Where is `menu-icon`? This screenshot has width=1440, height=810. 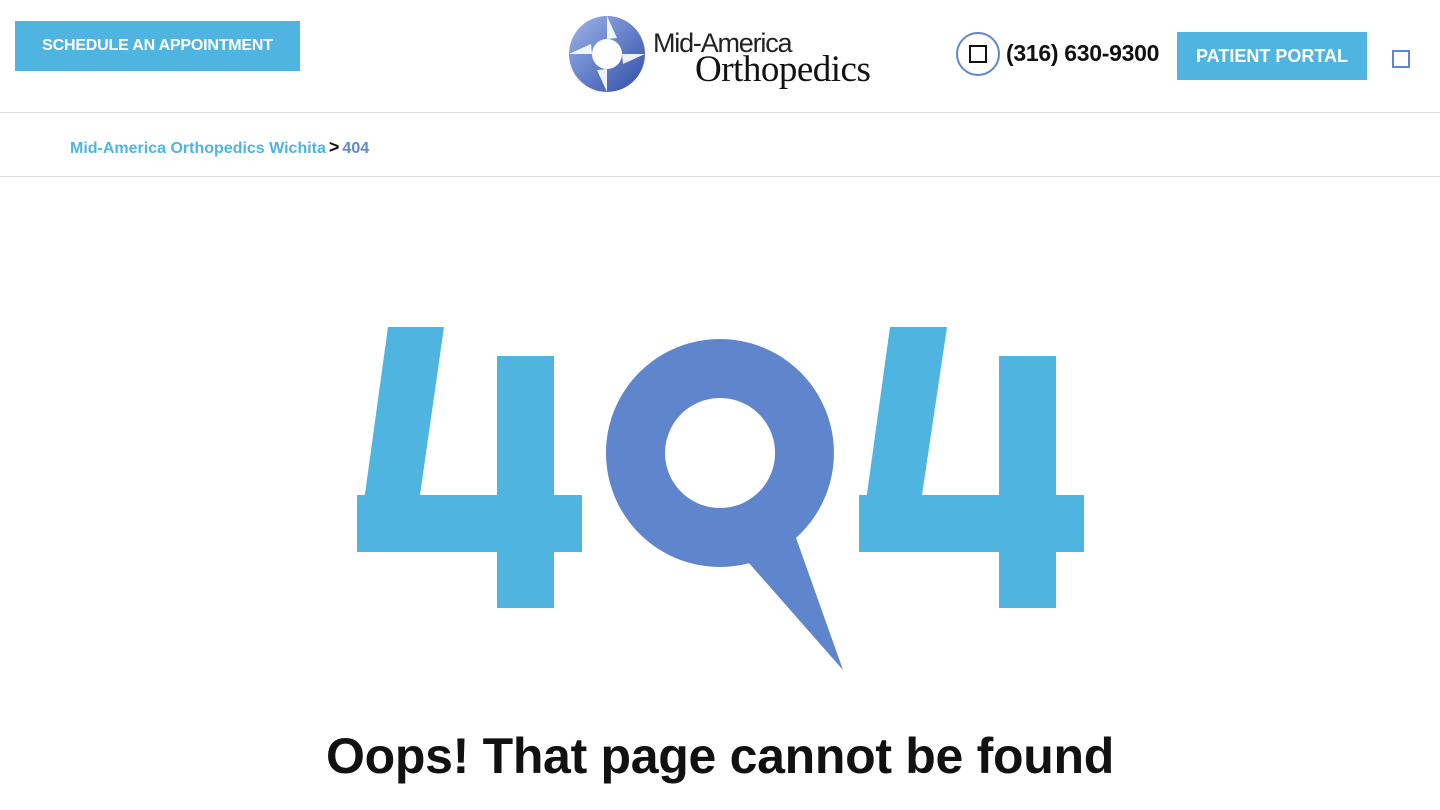
menu-icon is located at coordinates (1401, 59).